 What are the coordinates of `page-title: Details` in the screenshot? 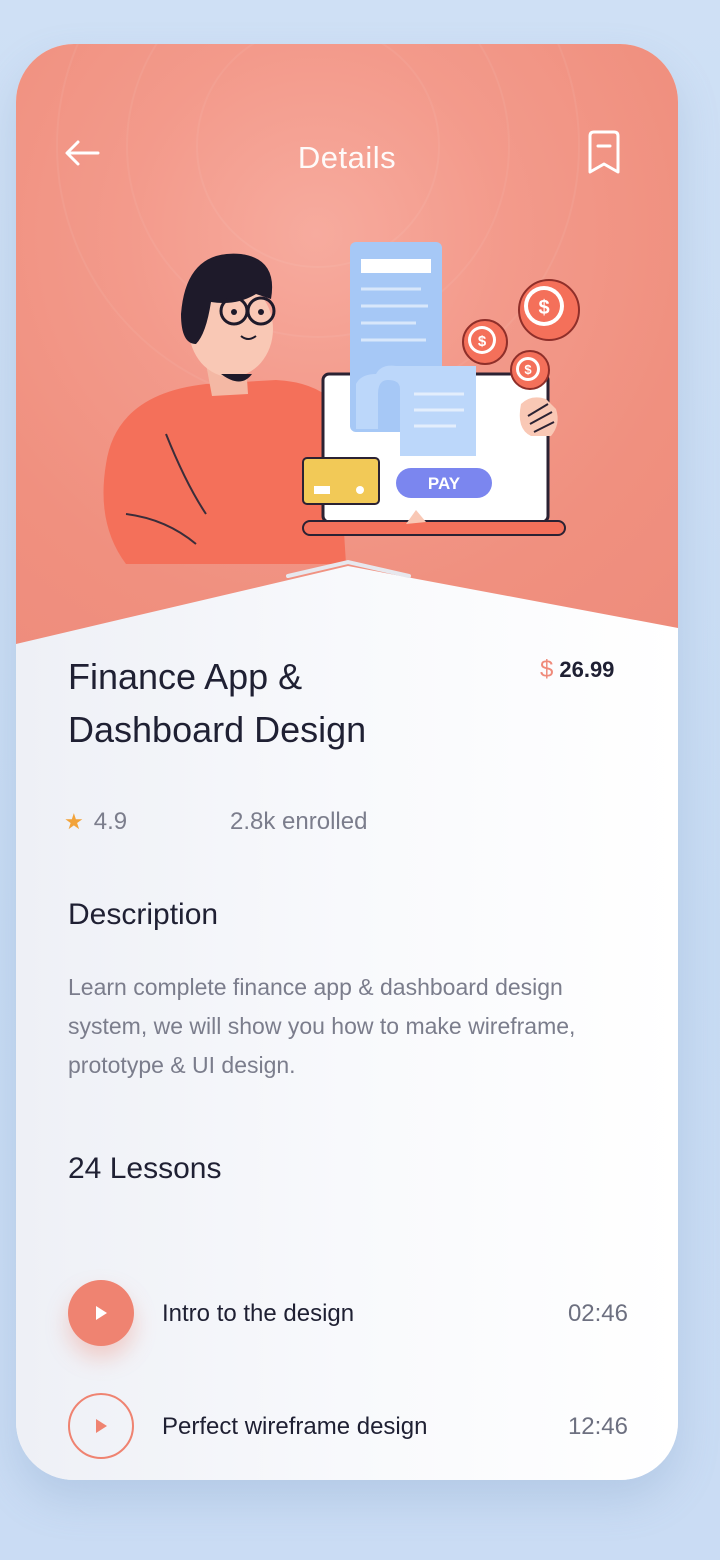 It's located at (347, 157).